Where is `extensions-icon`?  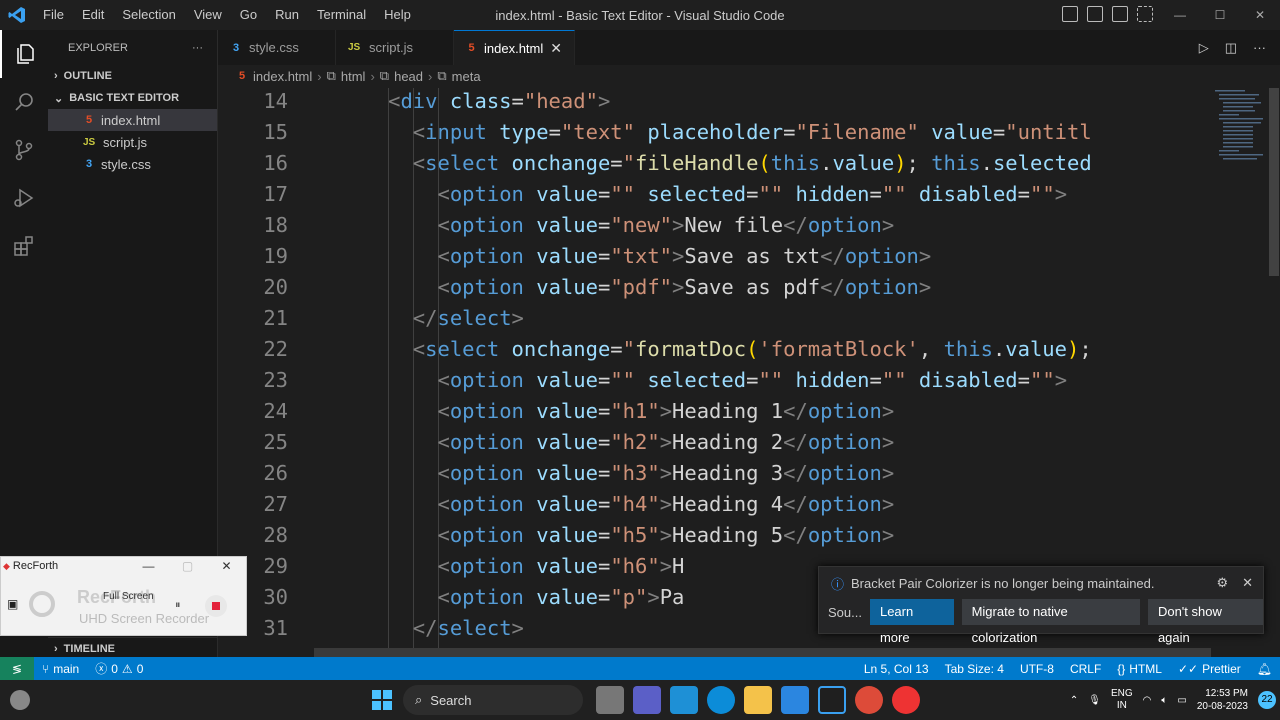
extensions-icon is located at coordinates (24, 246).